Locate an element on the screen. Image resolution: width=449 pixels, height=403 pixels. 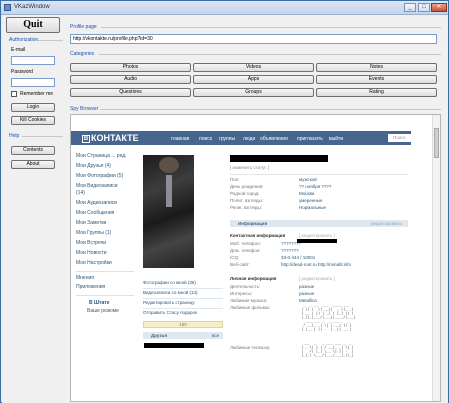
info-label: Родной город: is located at coordinates (245, 193).